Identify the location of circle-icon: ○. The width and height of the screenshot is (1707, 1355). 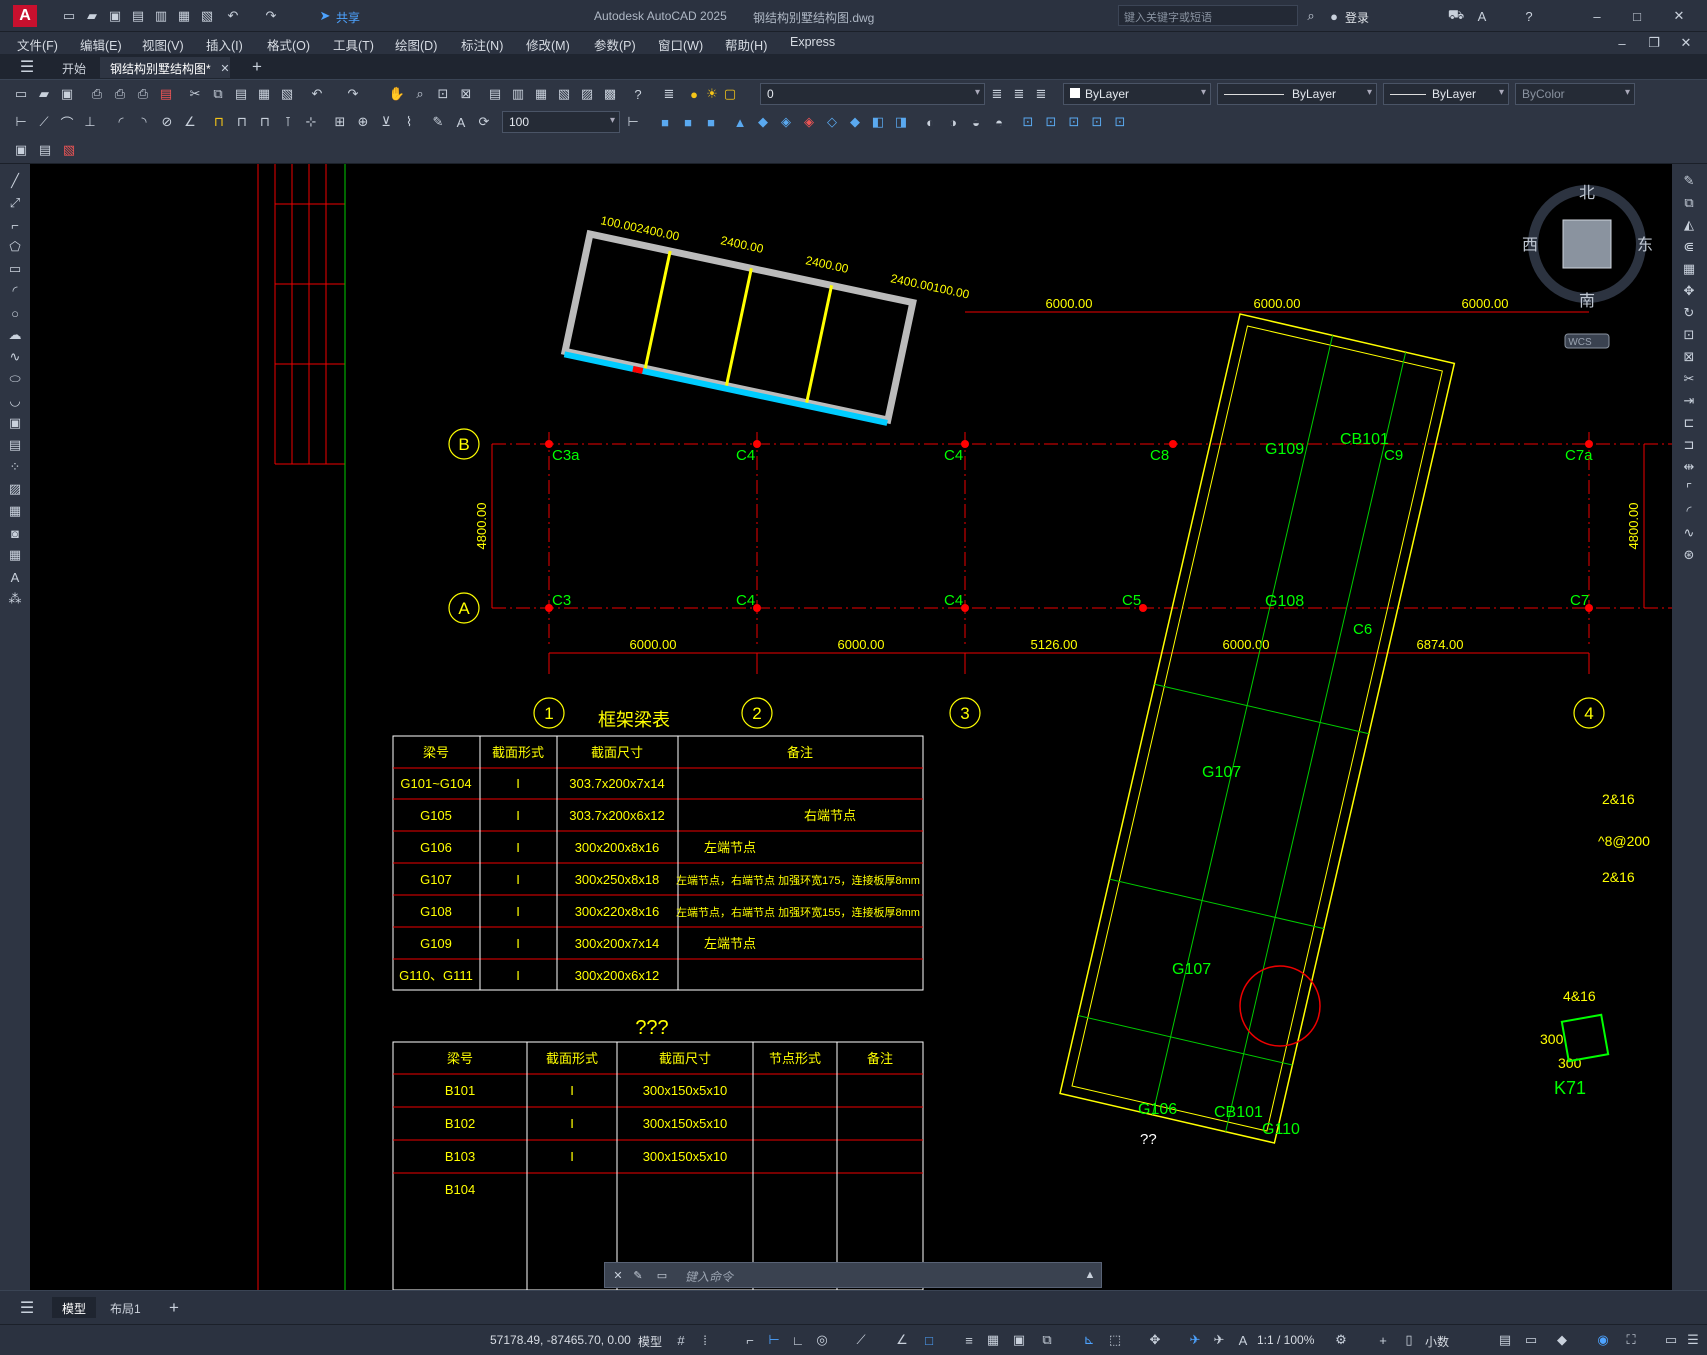
(15, 313).